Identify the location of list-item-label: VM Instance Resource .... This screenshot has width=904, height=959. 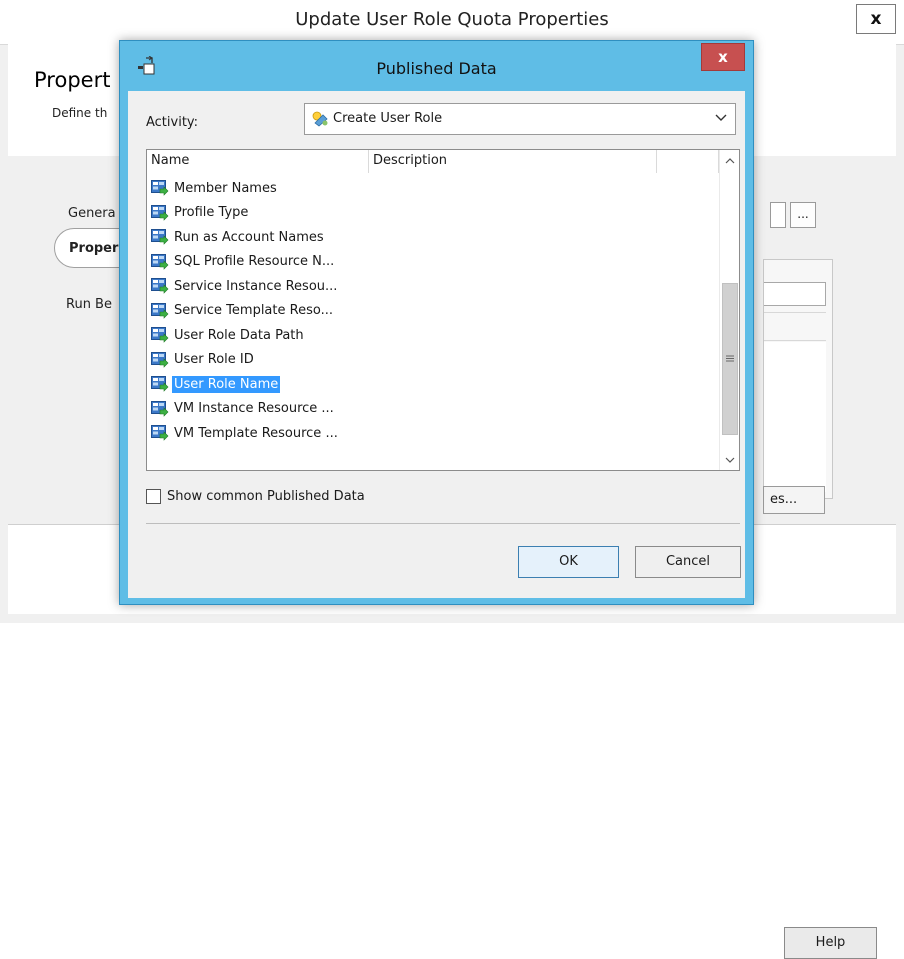
(254, 409).